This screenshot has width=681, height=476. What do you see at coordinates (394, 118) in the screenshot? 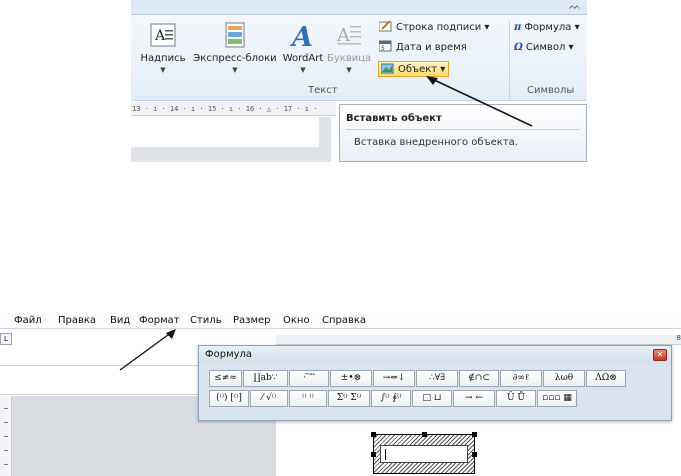
I see `tooltip-title: Вставить объект` at bounding box center [394, 118].